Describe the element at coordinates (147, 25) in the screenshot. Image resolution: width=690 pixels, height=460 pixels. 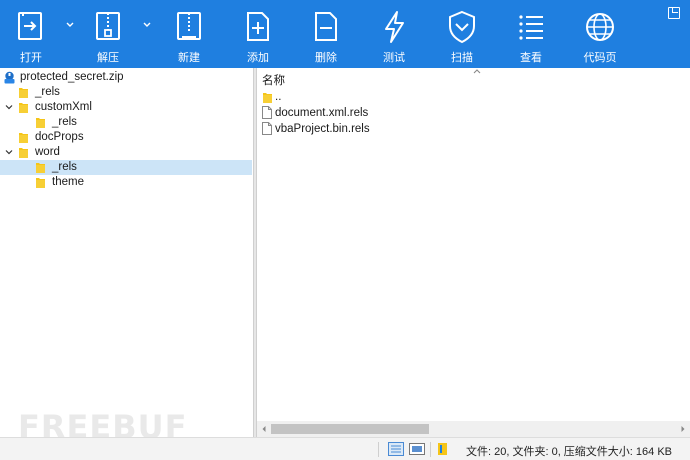
I see `extract-dropdown-chevron-icon` at that location.